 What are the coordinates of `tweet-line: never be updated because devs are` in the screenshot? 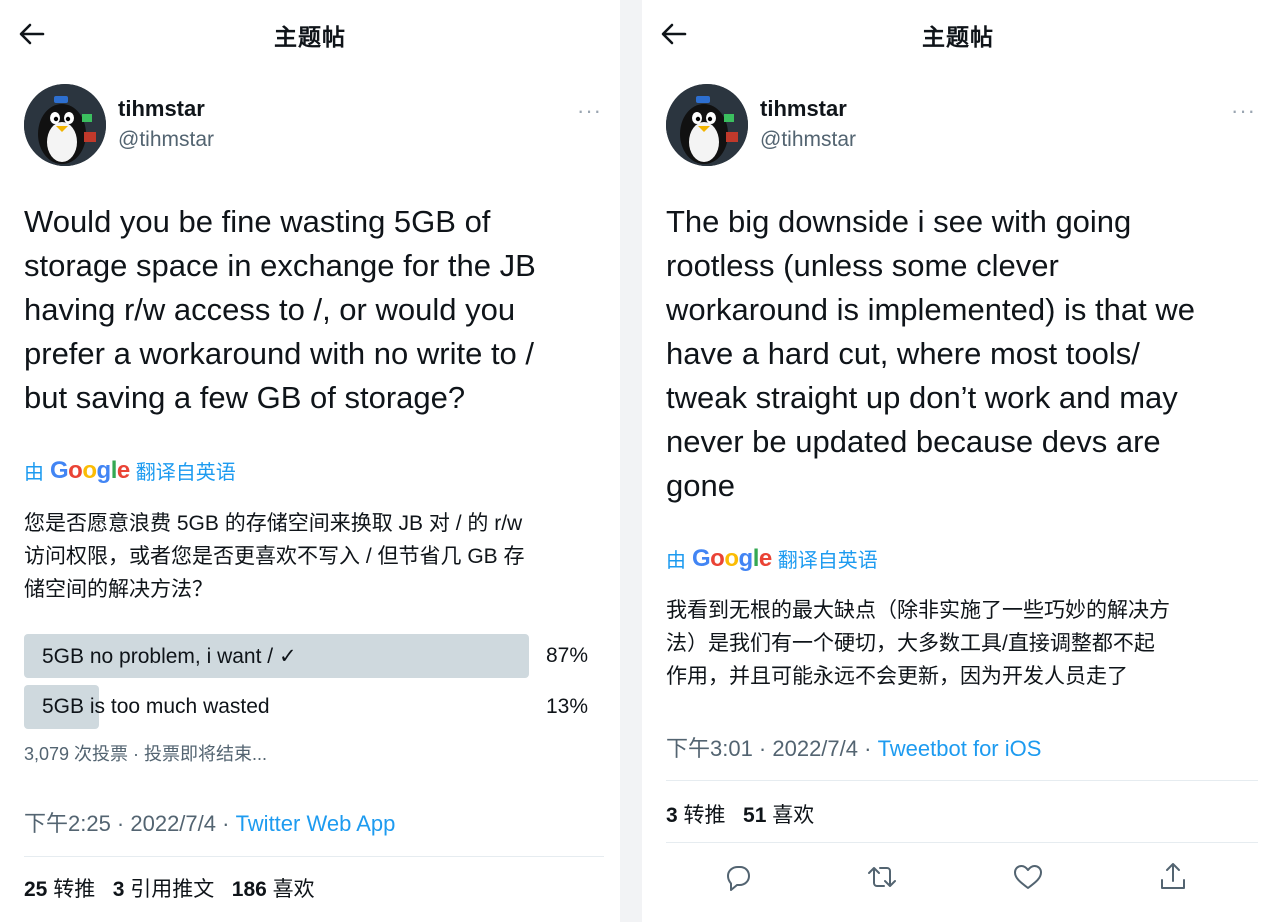 It's located at (913, 441).